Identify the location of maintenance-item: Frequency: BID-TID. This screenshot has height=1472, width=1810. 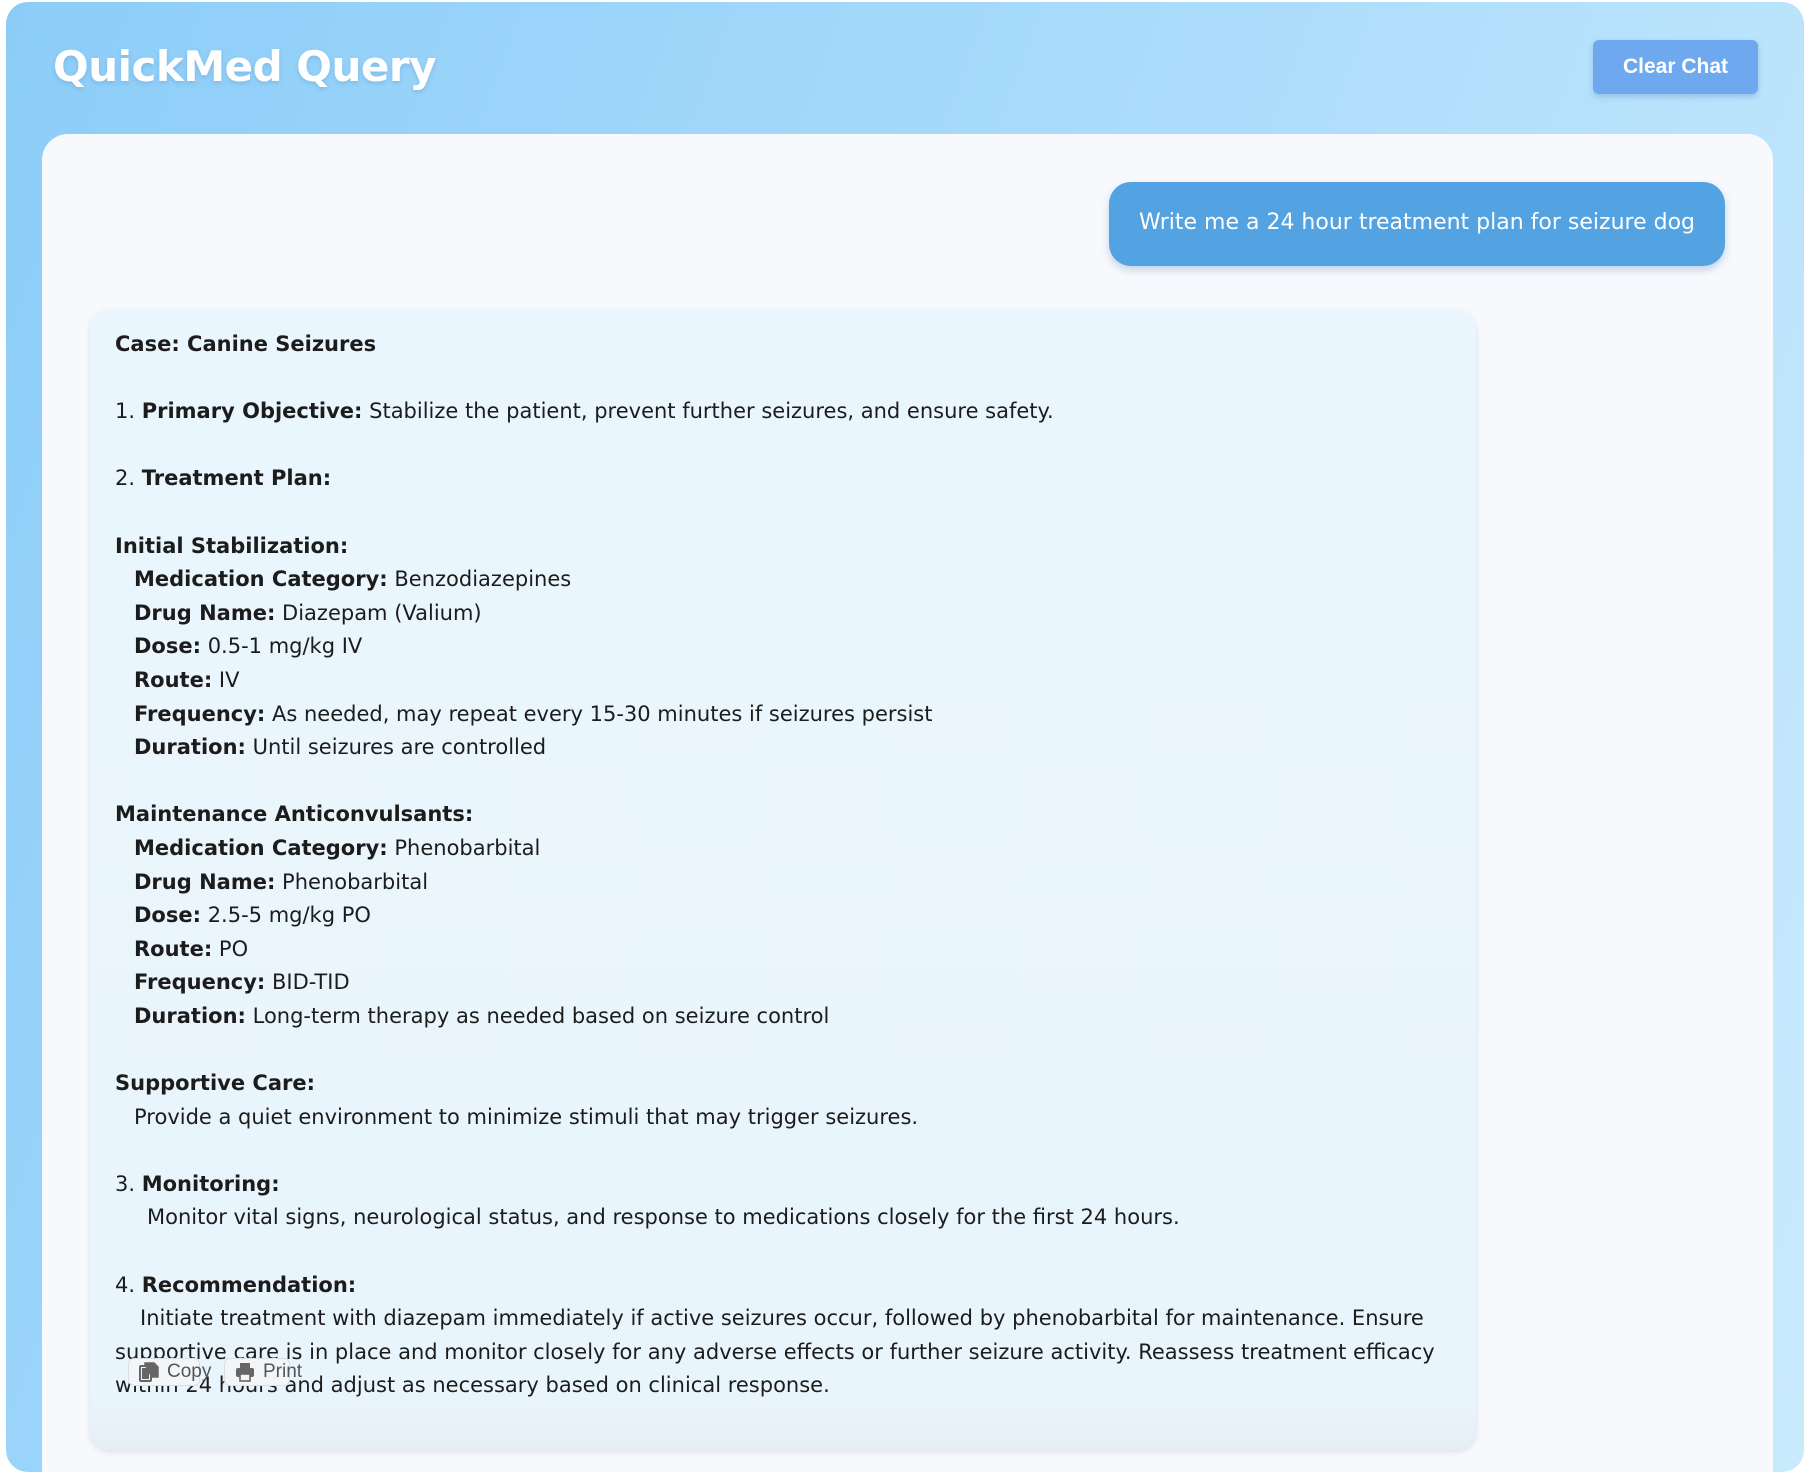
(242, 982).